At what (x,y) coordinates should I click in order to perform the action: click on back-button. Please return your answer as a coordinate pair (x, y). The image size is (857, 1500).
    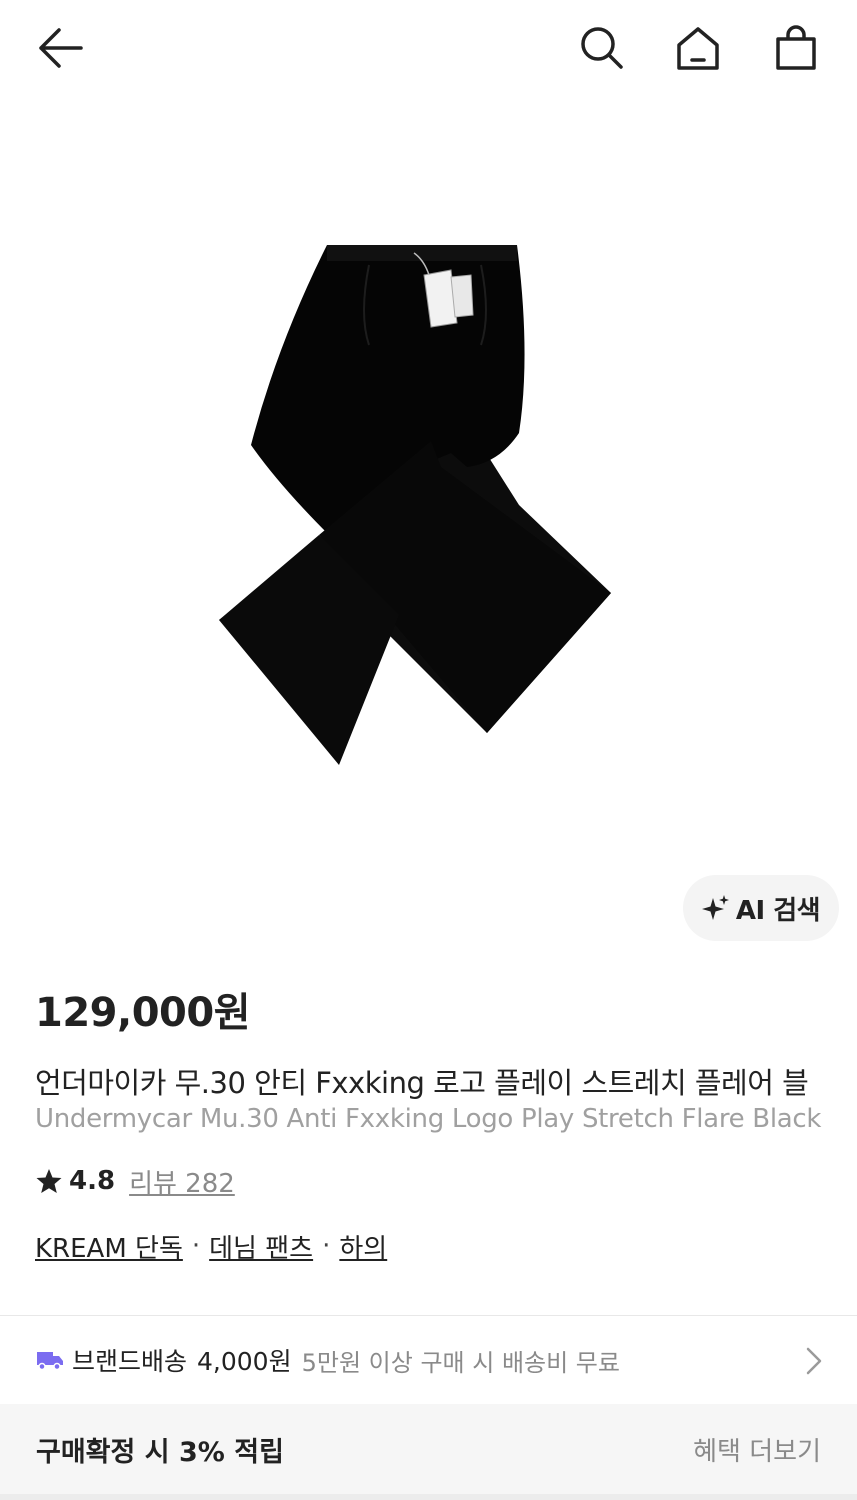
    Looking at the image, I should click on (60, 48).